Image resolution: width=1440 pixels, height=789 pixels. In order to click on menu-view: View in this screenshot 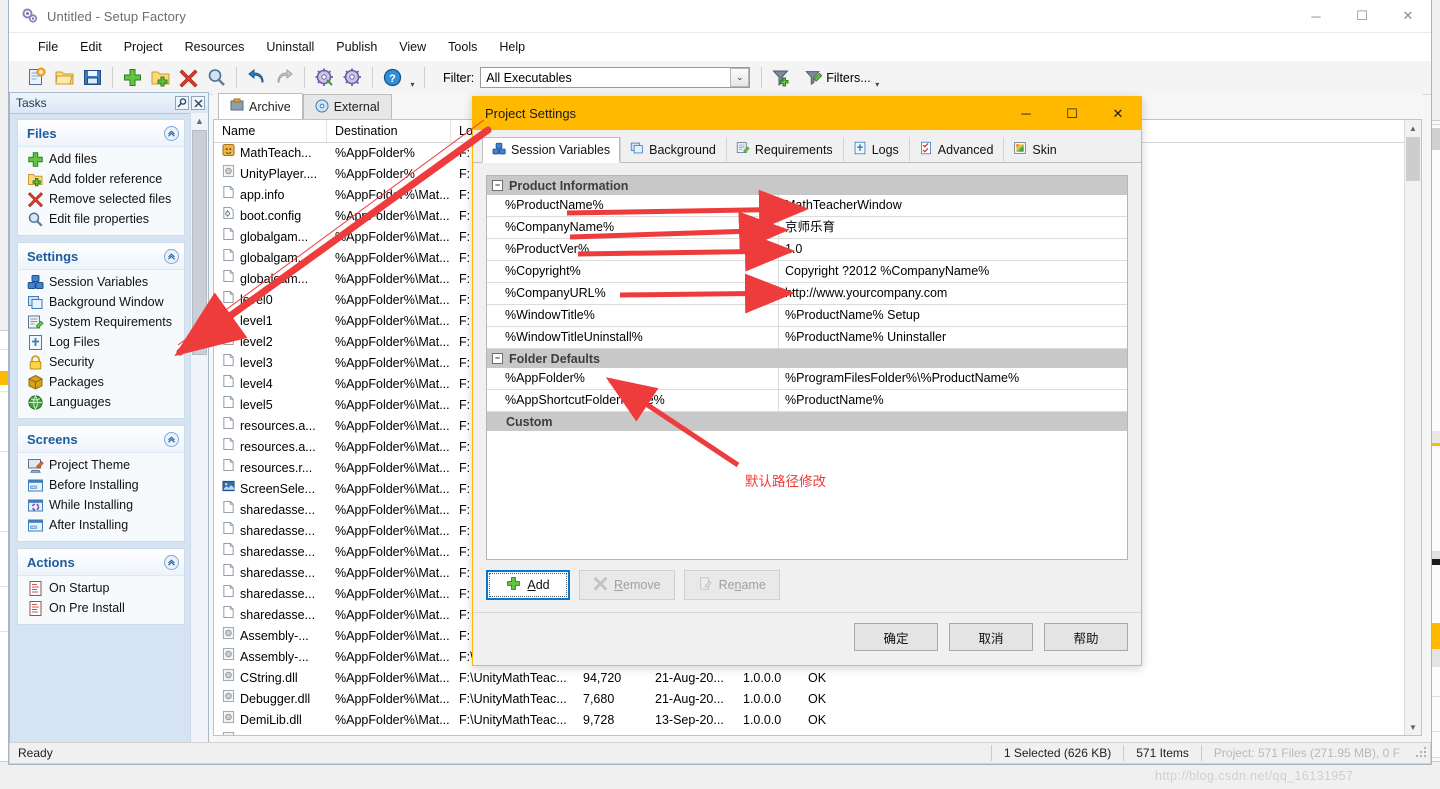, I will do `click(412, 47)`.